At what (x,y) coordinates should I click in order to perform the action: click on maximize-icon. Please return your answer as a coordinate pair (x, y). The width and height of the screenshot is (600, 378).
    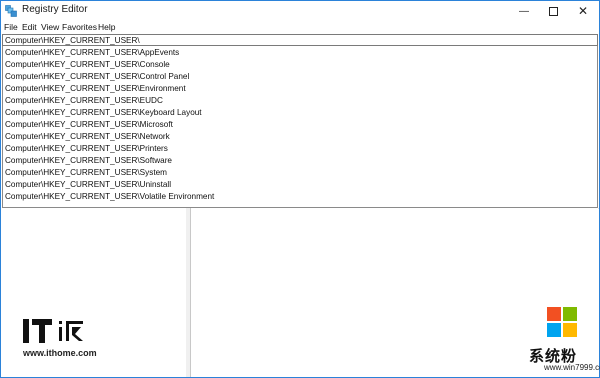
    Looking at the image, I should click on (553, 11).